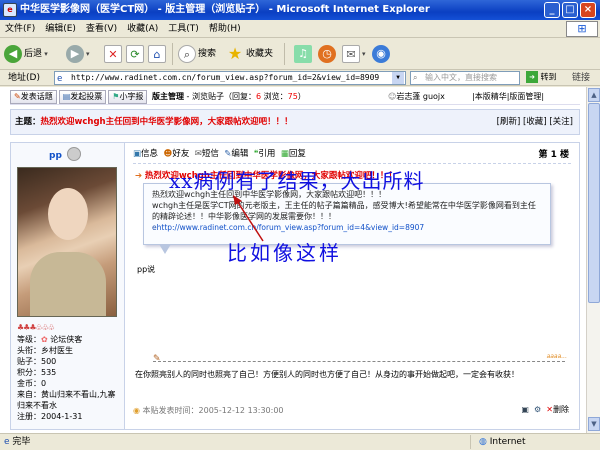 The image size is (600, 450). I want to click on follow-link: 关注, so click(561, 122).